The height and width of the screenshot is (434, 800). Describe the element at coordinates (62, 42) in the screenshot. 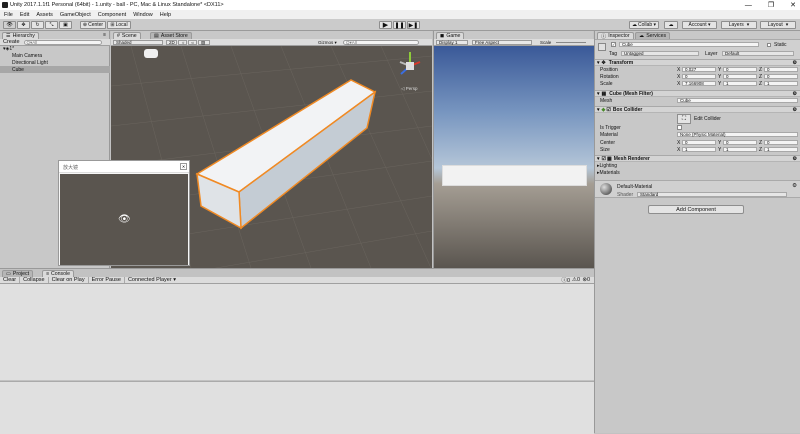

I see `hierarchy-search-input: Q▾All` at that location.